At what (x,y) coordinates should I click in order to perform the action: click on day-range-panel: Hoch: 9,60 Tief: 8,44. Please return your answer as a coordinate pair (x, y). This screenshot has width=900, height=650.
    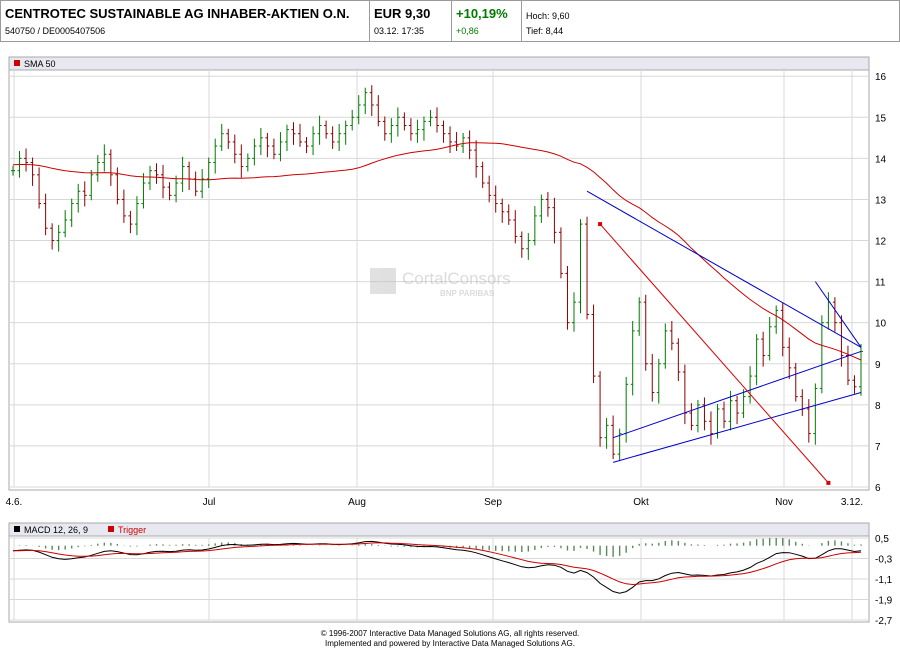
    Looking at the image, I should click on (711, 21).